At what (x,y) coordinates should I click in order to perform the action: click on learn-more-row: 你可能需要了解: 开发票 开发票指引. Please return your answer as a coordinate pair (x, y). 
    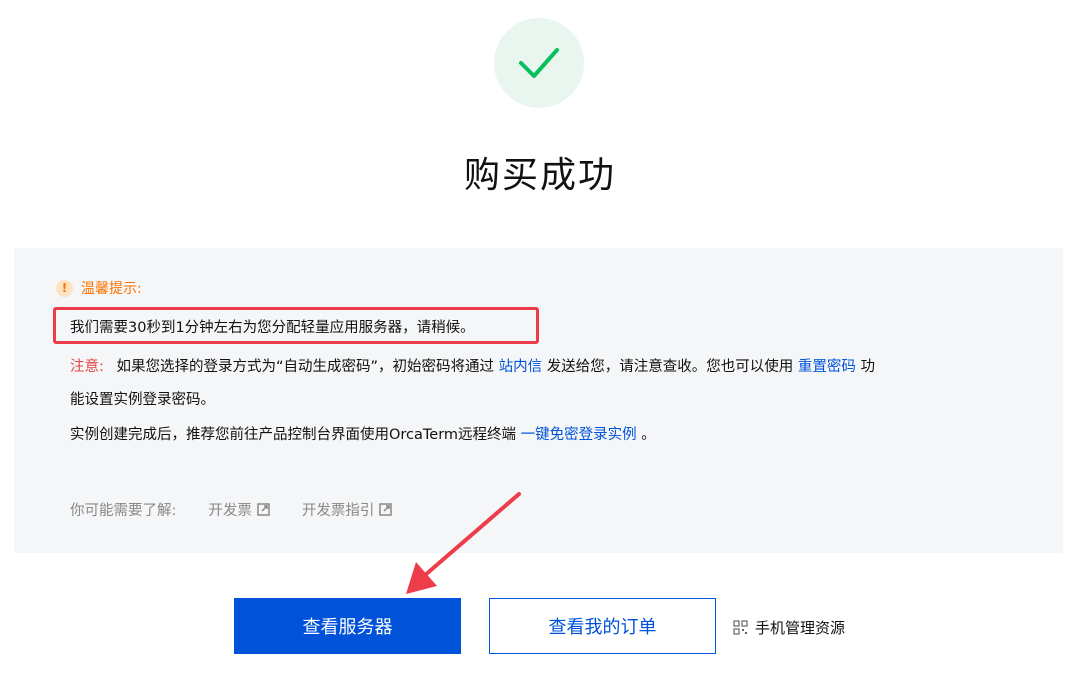
    Looking at the image, I should click on (231, 509).